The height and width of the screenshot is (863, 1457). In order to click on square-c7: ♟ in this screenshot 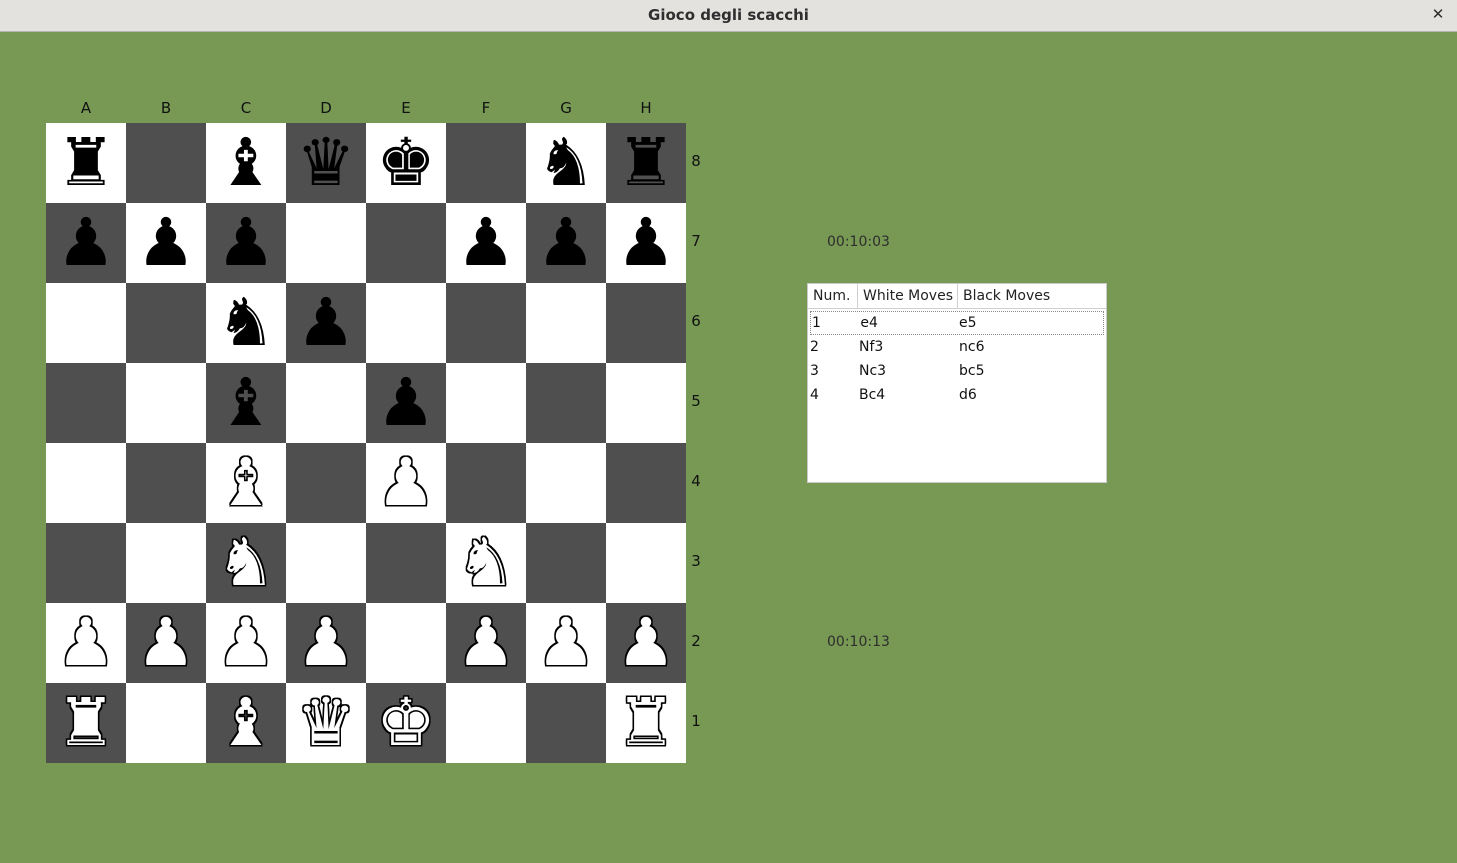, I will do `click(246, 243)`.